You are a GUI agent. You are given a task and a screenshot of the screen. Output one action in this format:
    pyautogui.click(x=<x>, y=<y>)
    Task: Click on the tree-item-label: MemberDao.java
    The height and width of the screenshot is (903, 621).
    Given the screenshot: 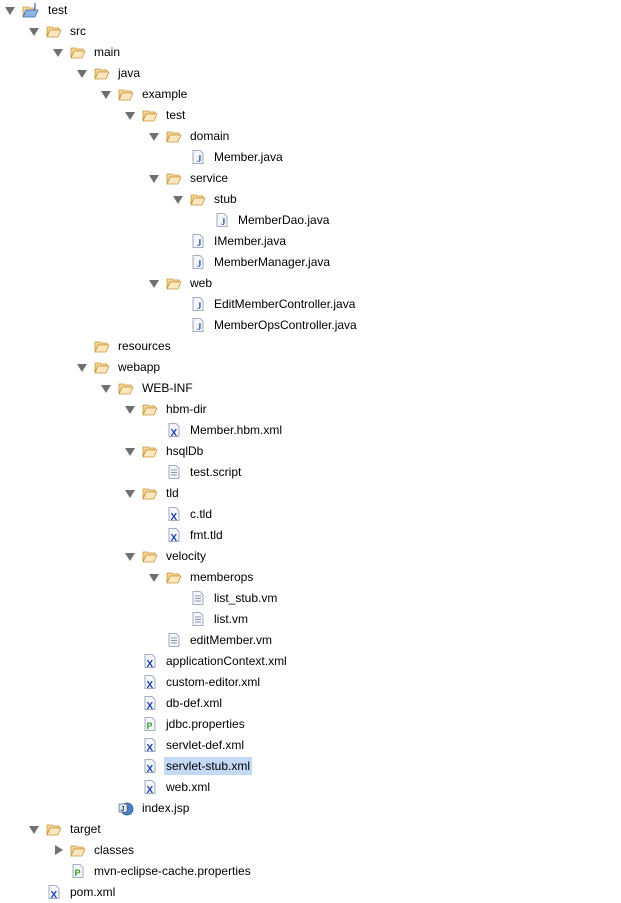 What is the action you would take?
    pyautogui.click(x=284, y=219)
    